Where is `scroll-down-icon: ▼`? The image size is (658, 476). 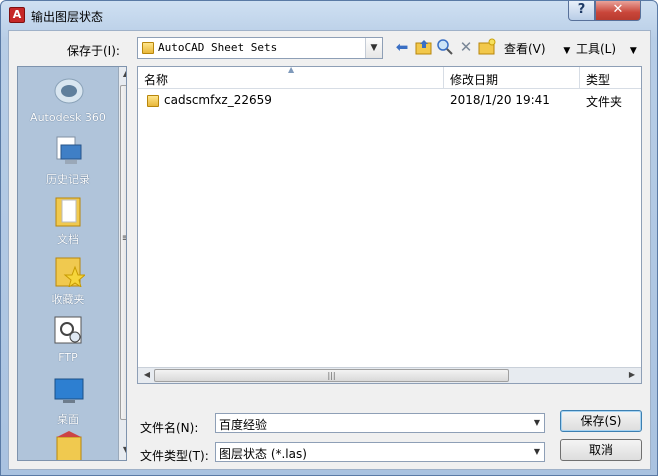 scroll-down-icon: ▼ is located at coordinates (122, 449).